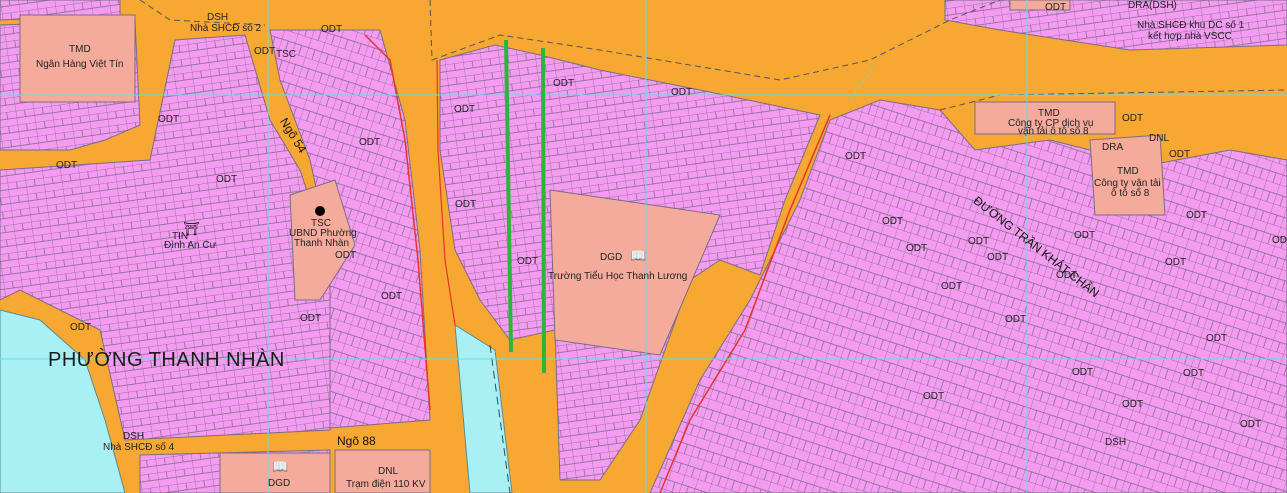  What do you see at coordinates (1130, 193) in the screenshot?
I see `label-cty-vt-2: ô tô số 8` at bounding box center [1130, 193].